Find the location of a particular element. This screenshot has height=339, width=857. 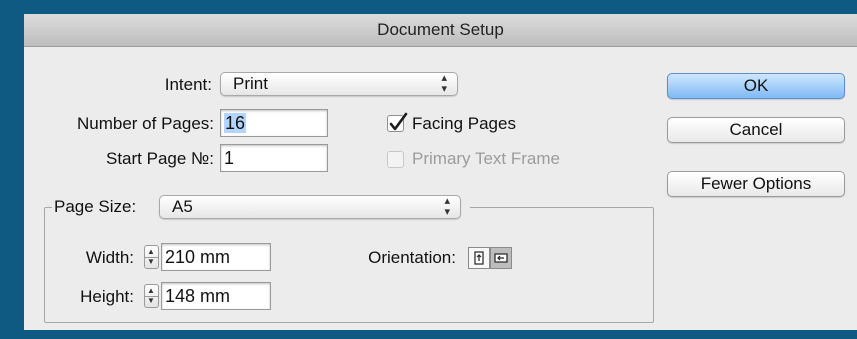

cancel-button: Cancel is located at coordinates (756, 130).